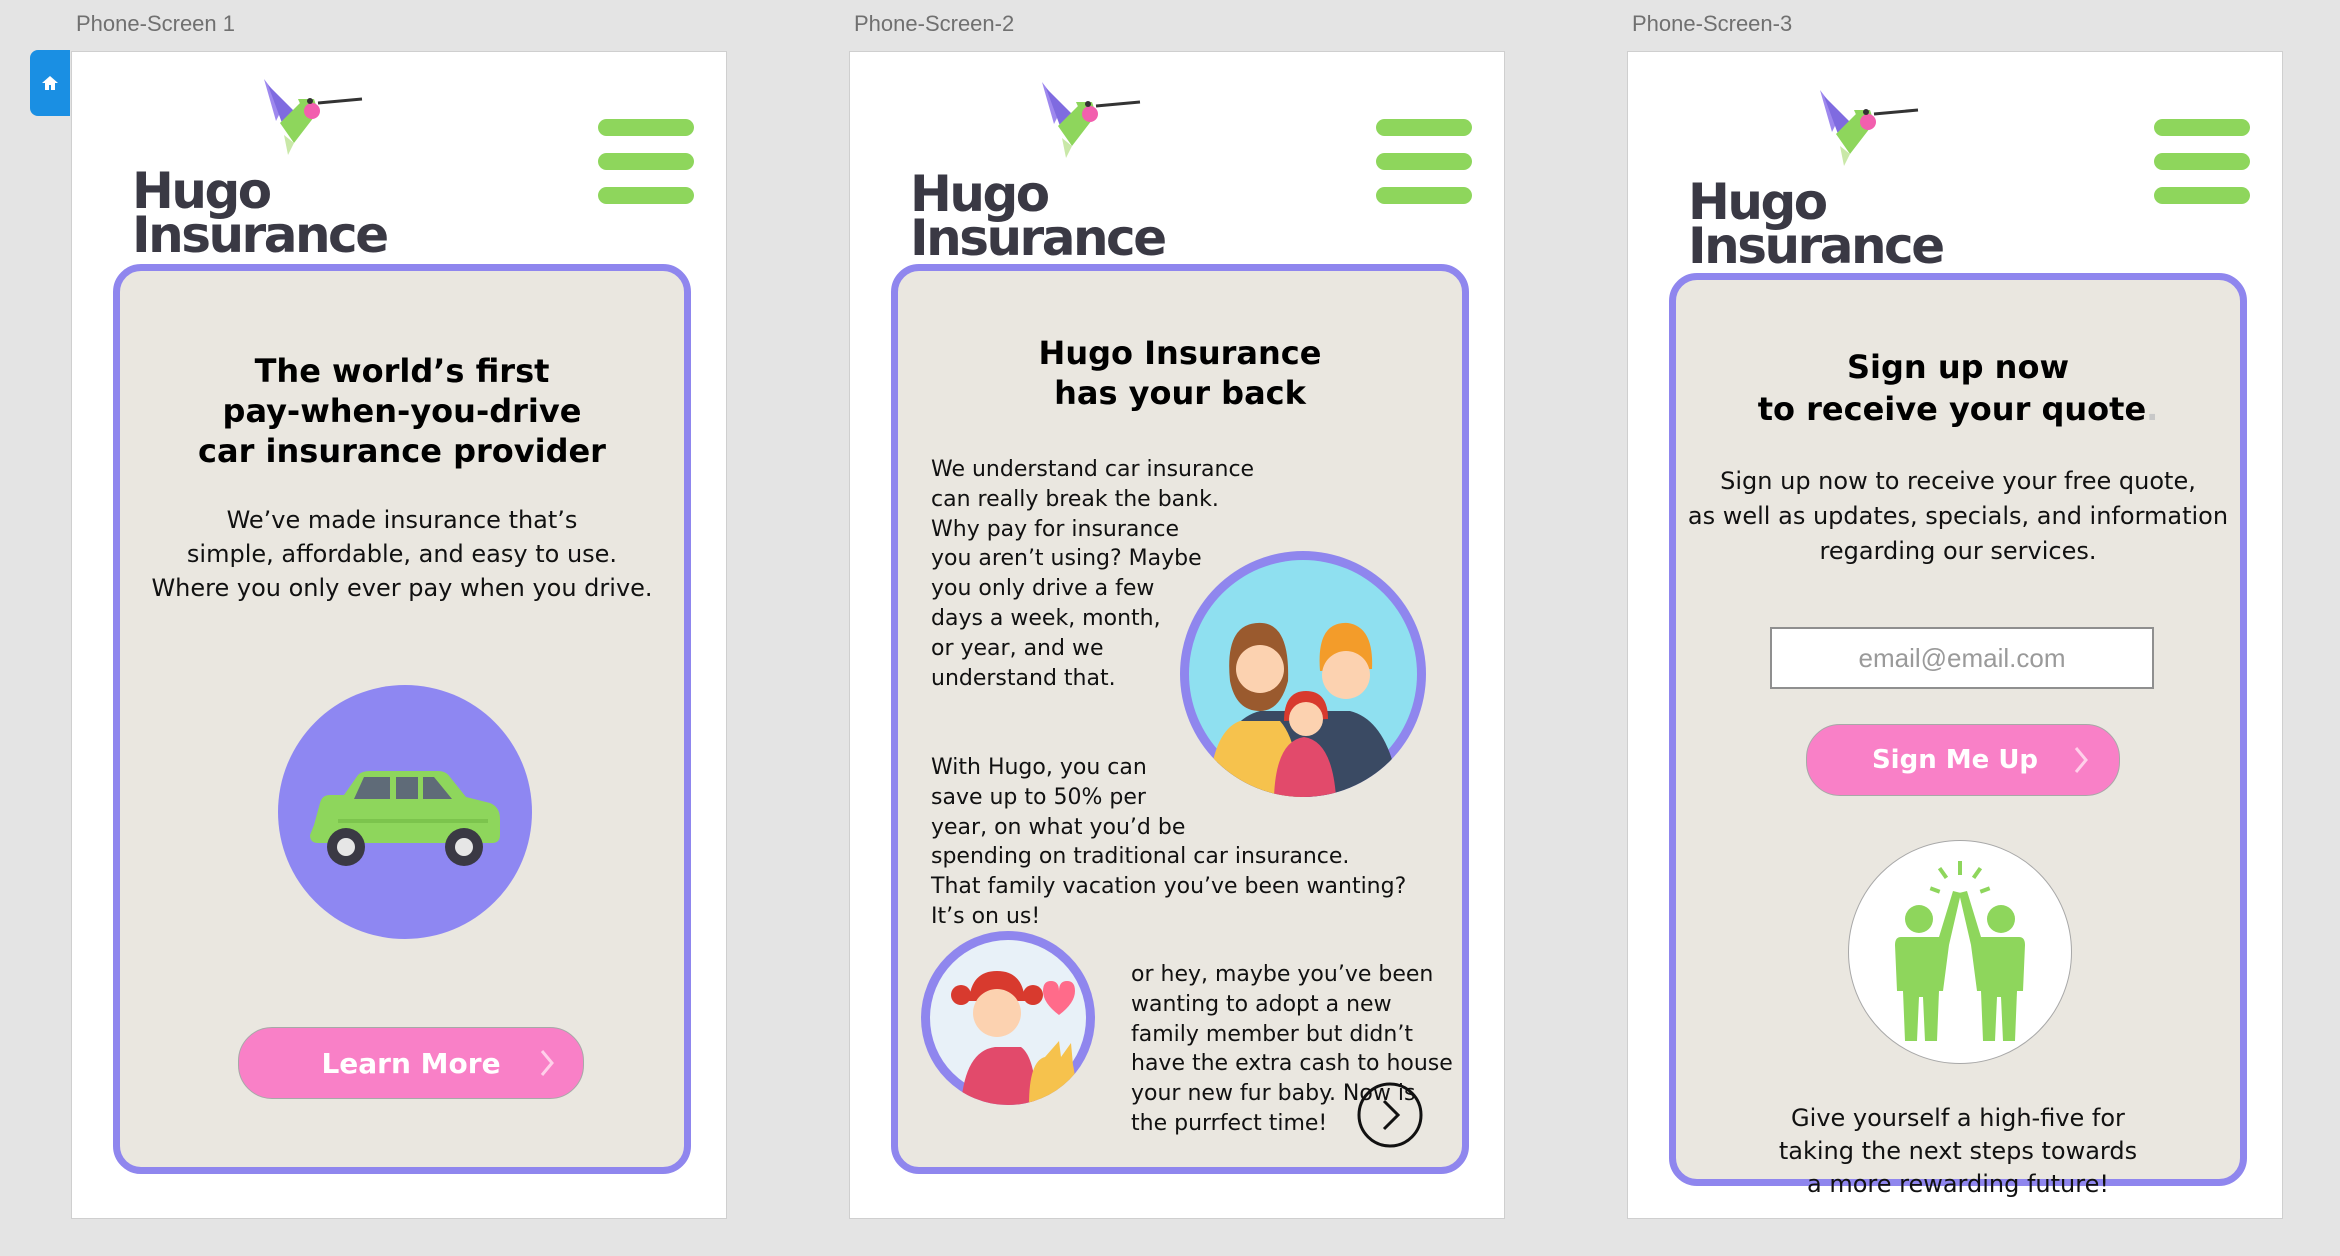 The width and height of the screenshot is (2340, 1256). I want to click on next-arrow-button, so click(1390, 1115).